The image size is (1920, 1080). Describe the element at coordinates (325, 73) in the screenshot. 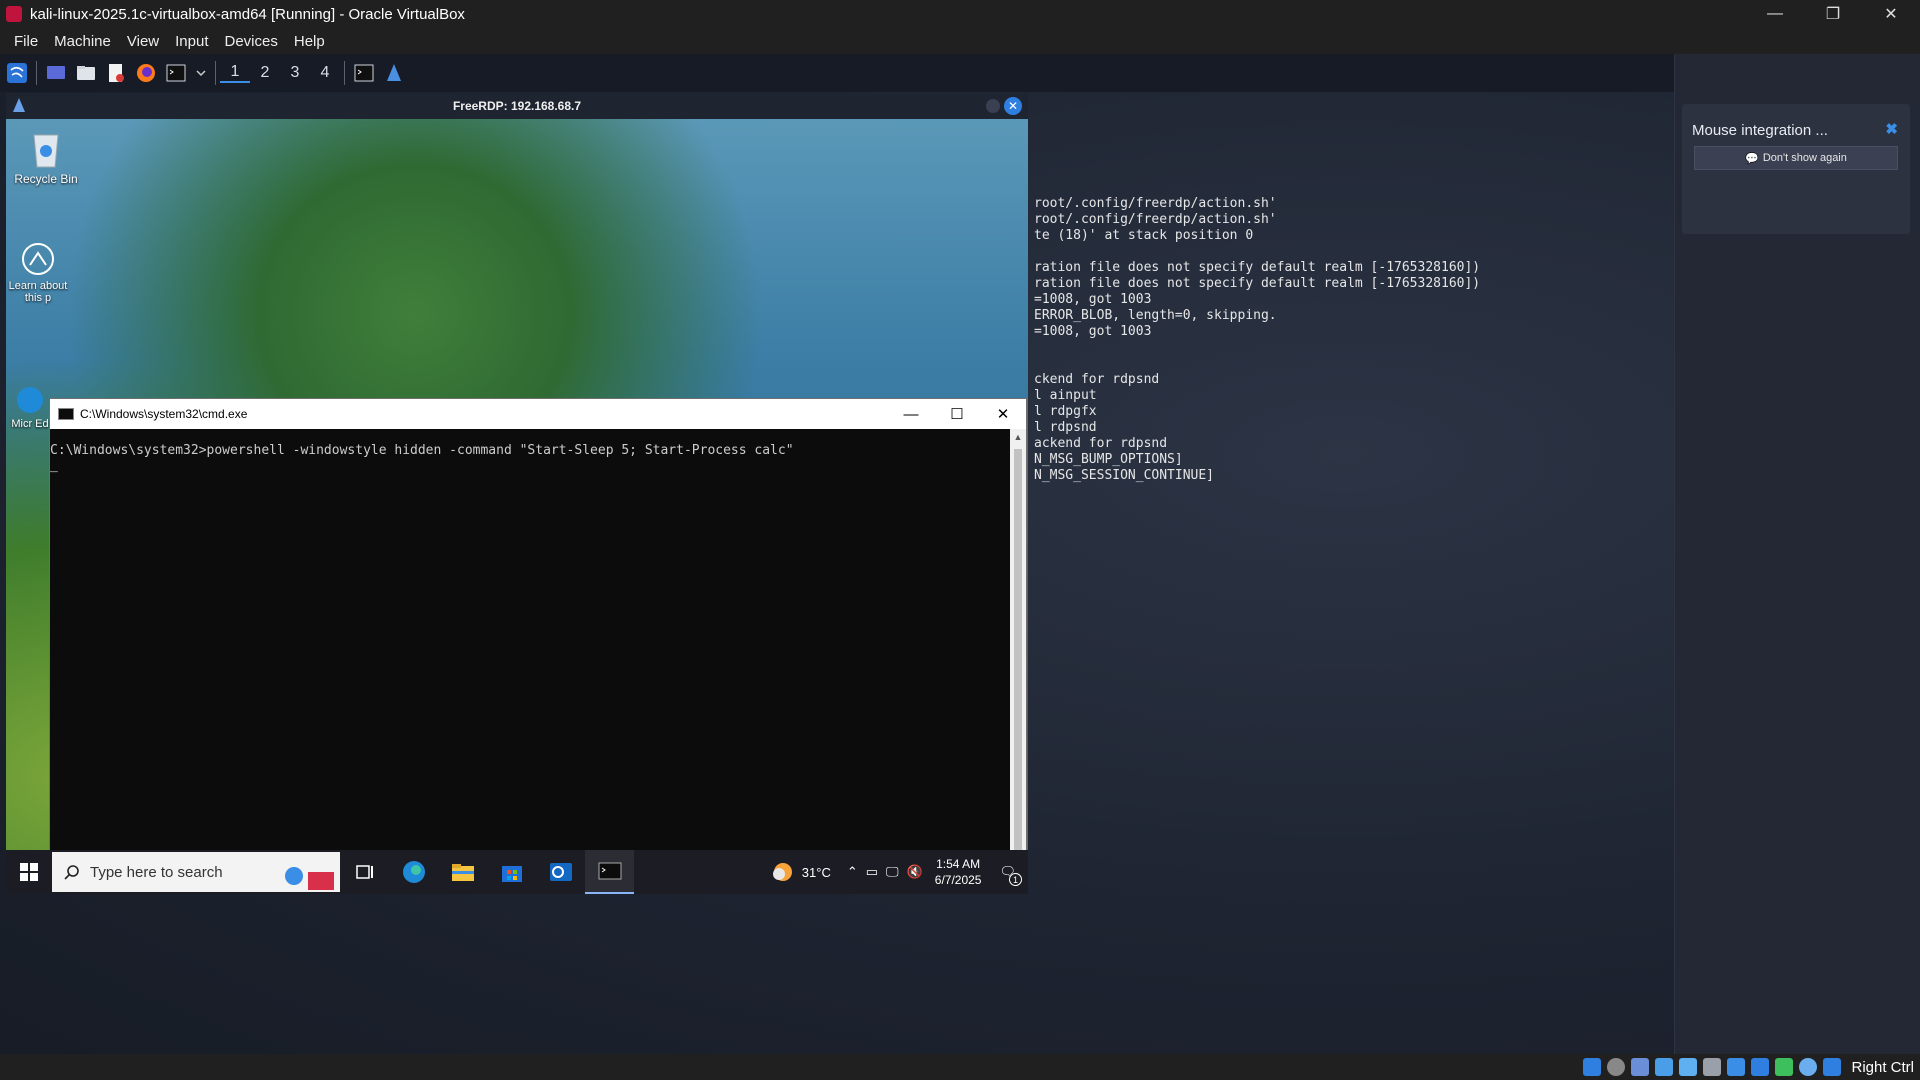

I see `workspace-4: 4` at that location.